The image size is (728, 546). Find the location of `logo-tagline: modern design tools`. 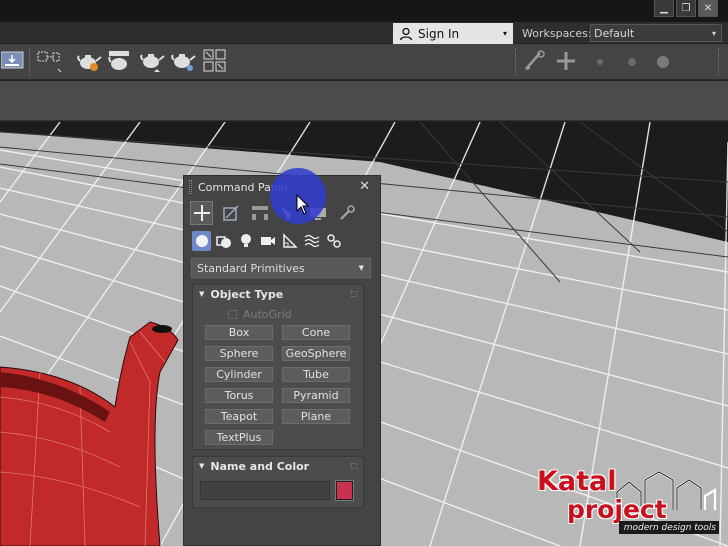

logo-tagline: modern design tools is located at coordinates (669, 527).